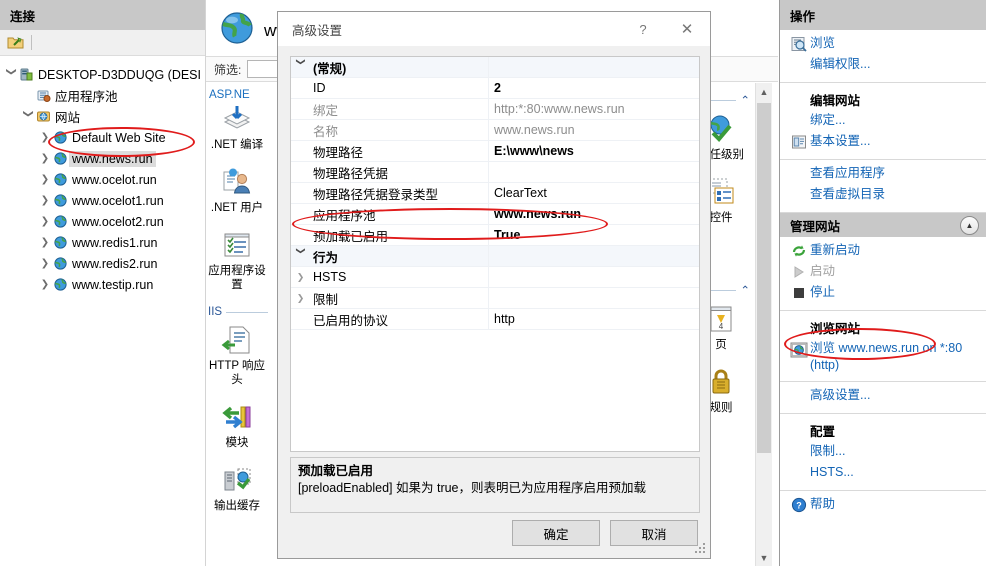  What do you see at coordinates (593, 193) in the screenshot?
I see `property-value: ClearText` at bounding box center [593, 193].